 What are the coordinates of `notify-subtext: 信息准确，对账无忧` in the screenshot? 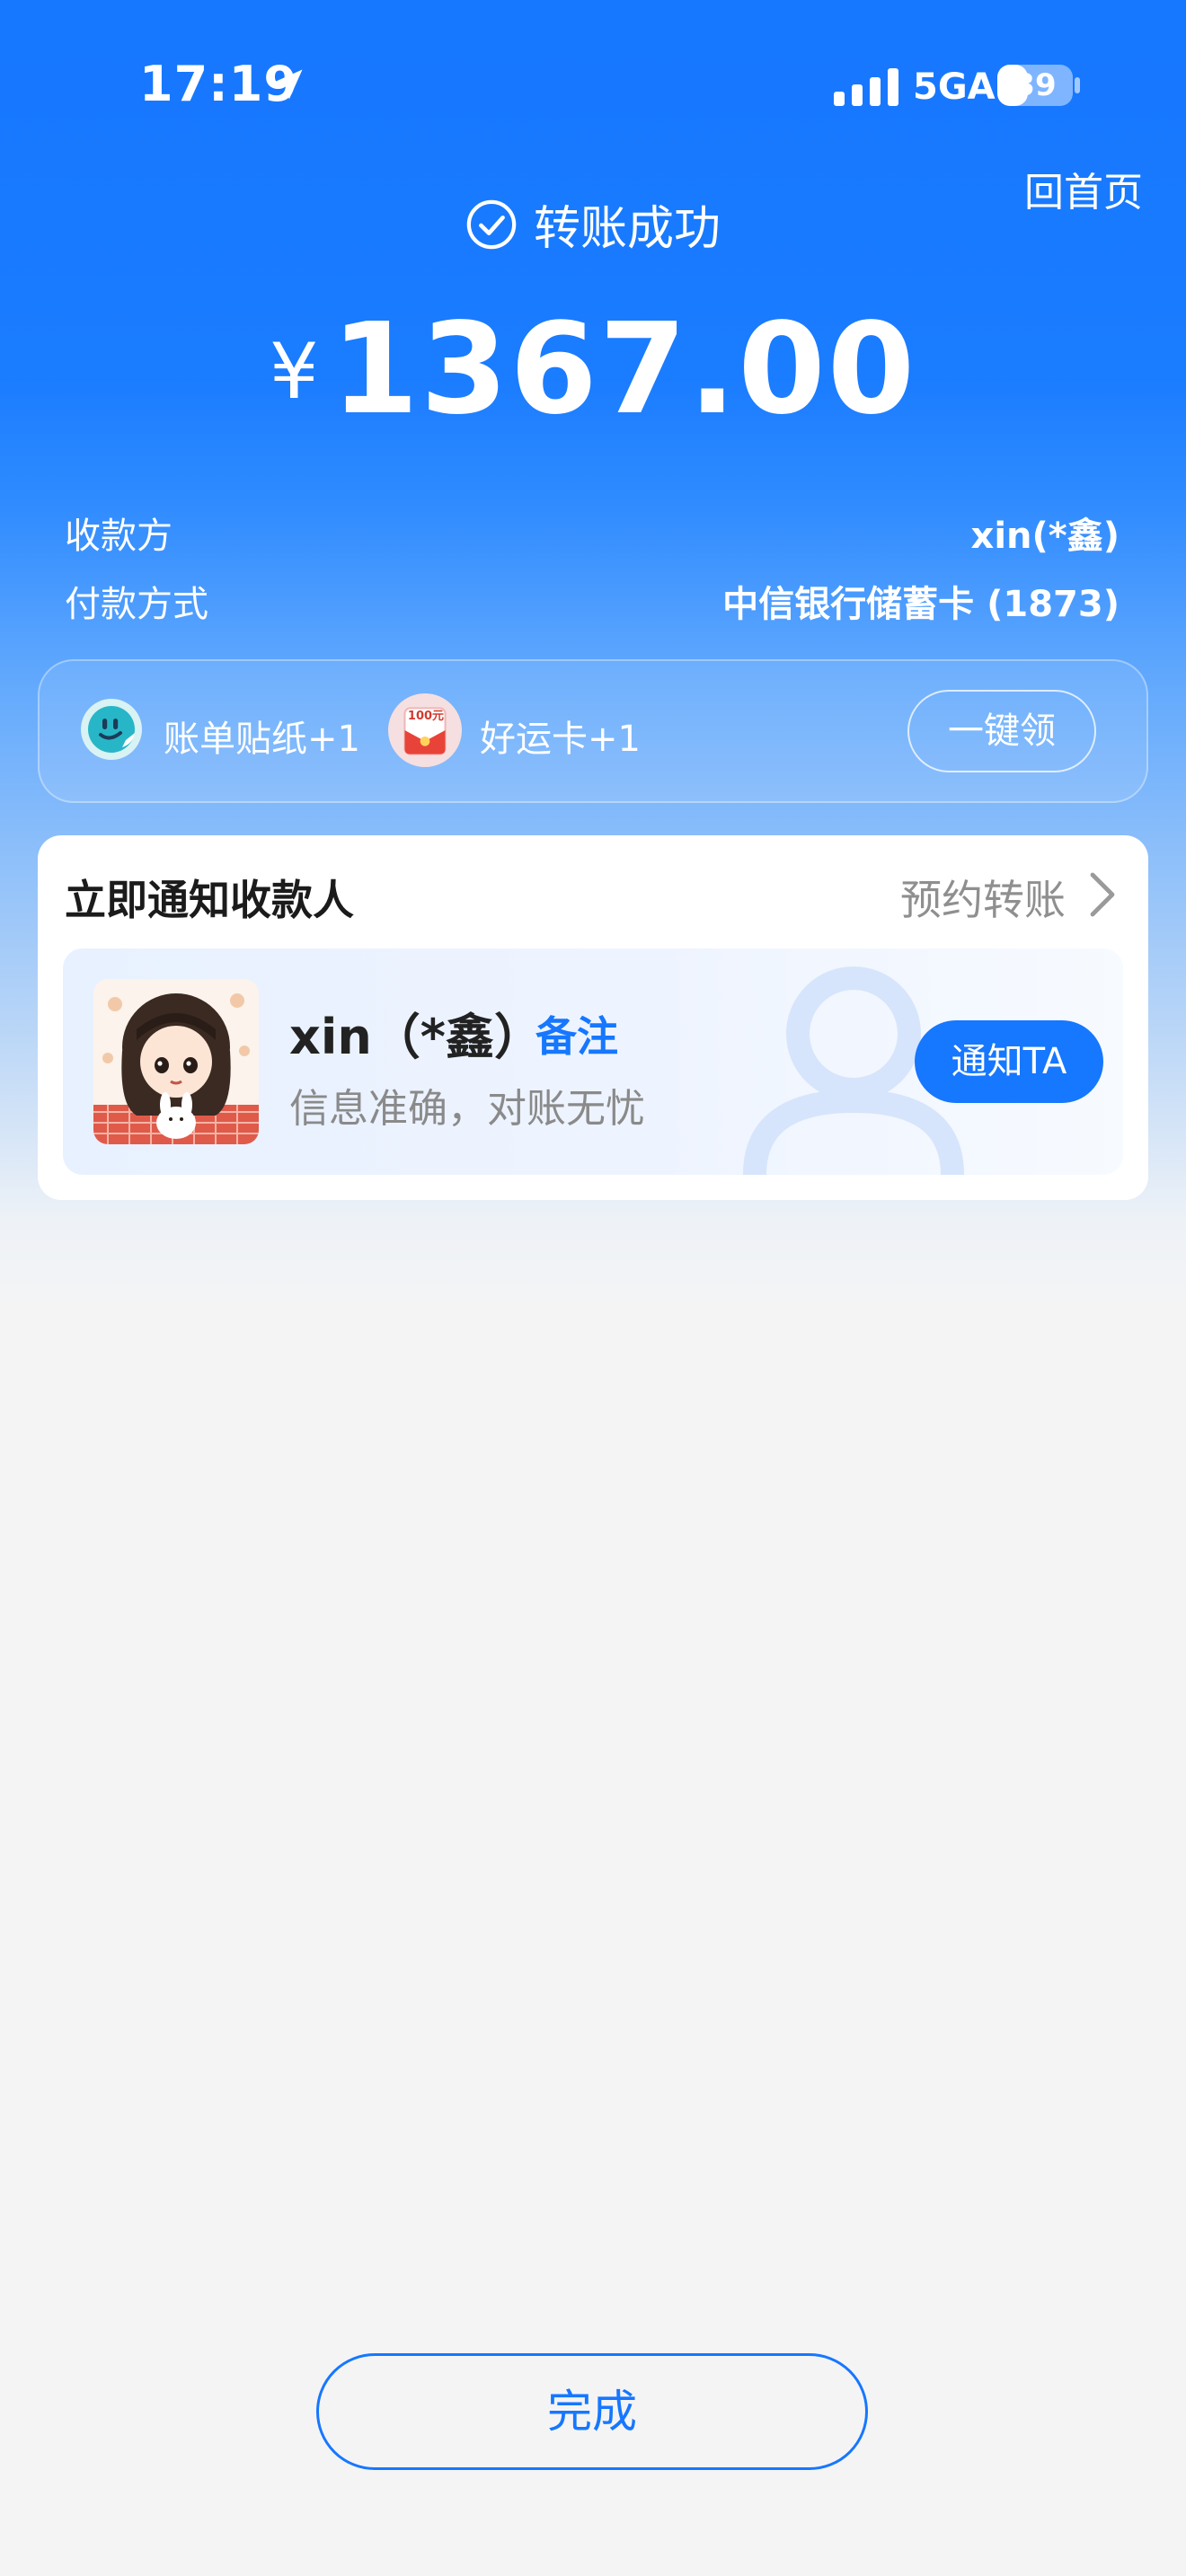 It's located at (467, 1109).